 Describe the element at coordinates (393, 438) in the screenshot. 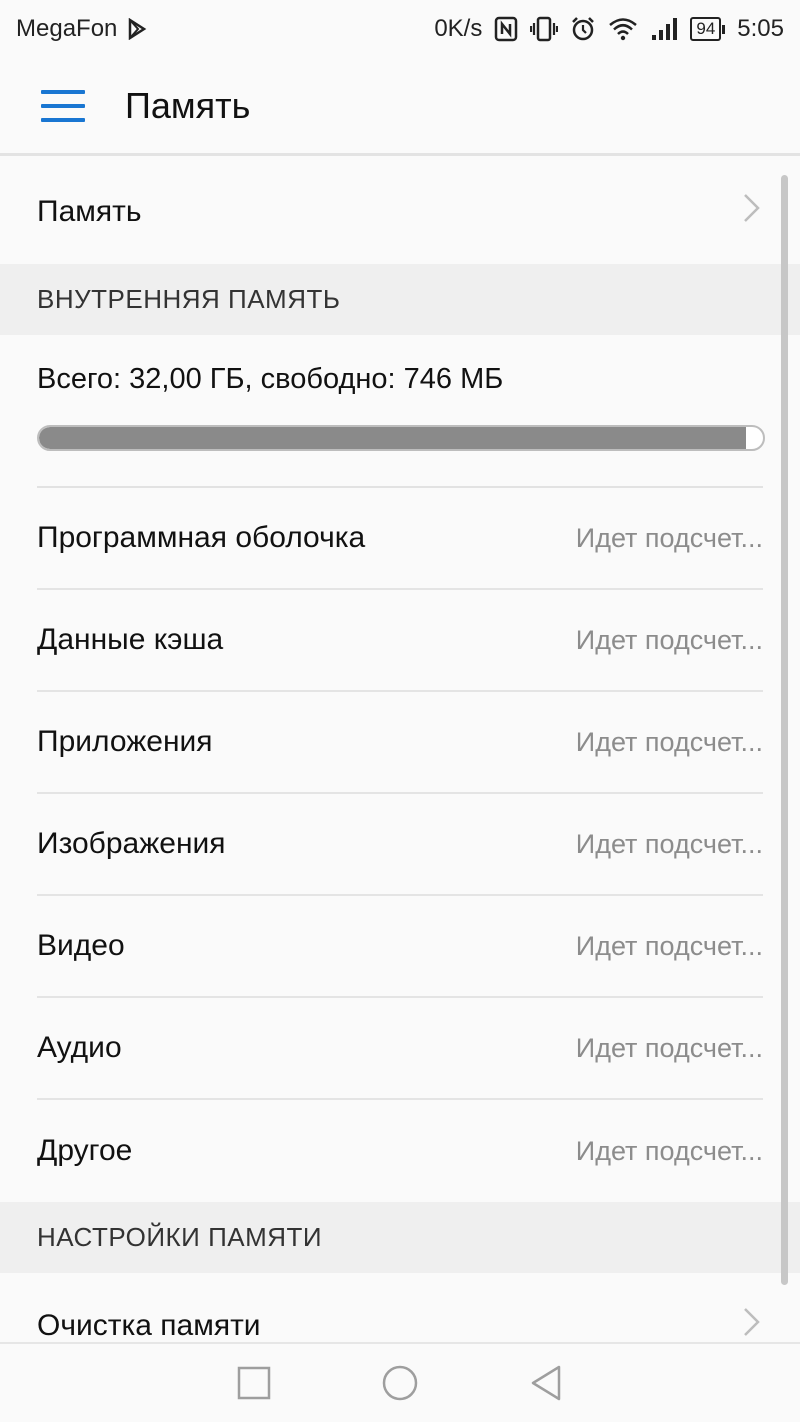

I see `storage-progress-fill` at that location.